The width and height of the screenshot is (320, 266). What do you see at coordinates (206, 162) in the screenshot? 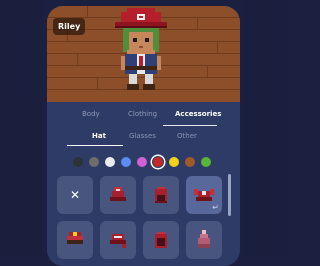
I see `color-swatch-green` at bounding box center [206, 162].